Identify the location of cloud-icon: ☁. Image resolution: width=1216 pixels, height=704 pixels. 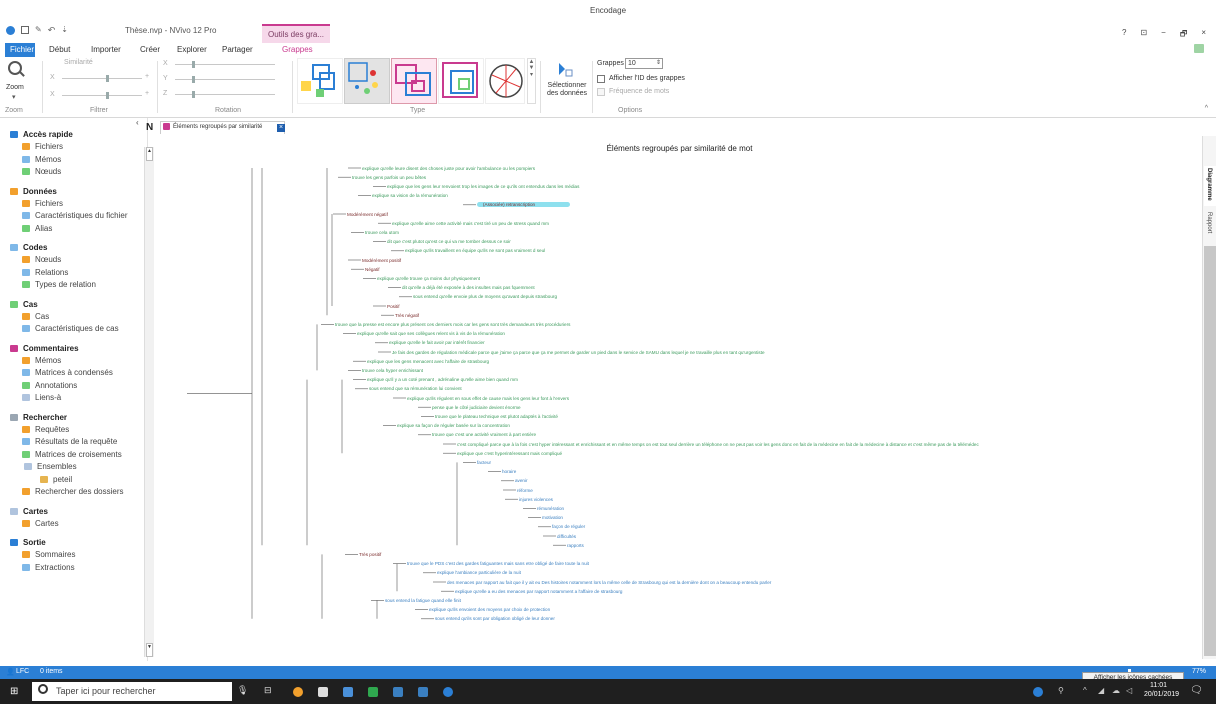
(1116, 690).